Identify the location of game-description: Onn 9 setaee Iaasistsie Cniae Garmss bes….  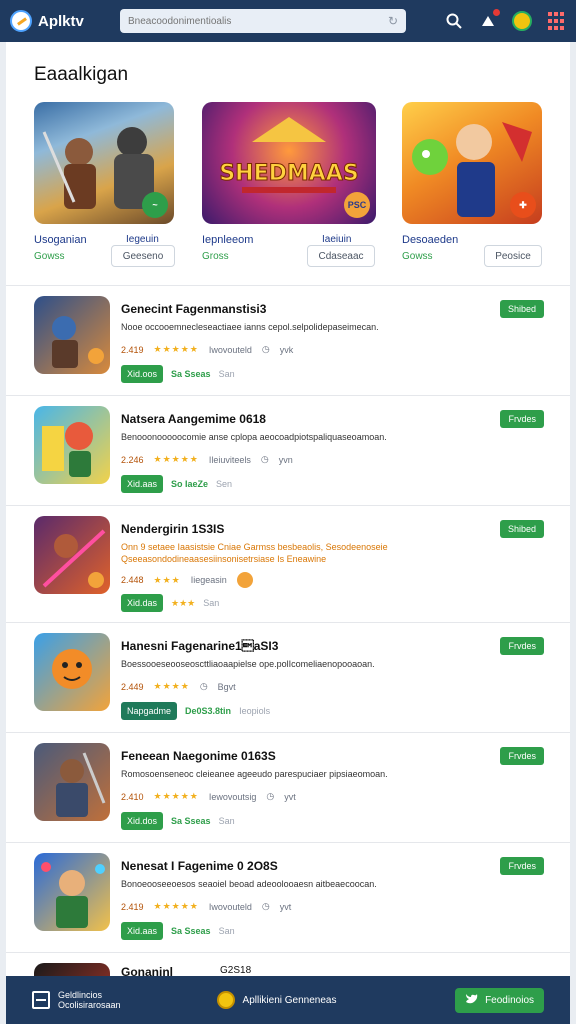
(254, 553).